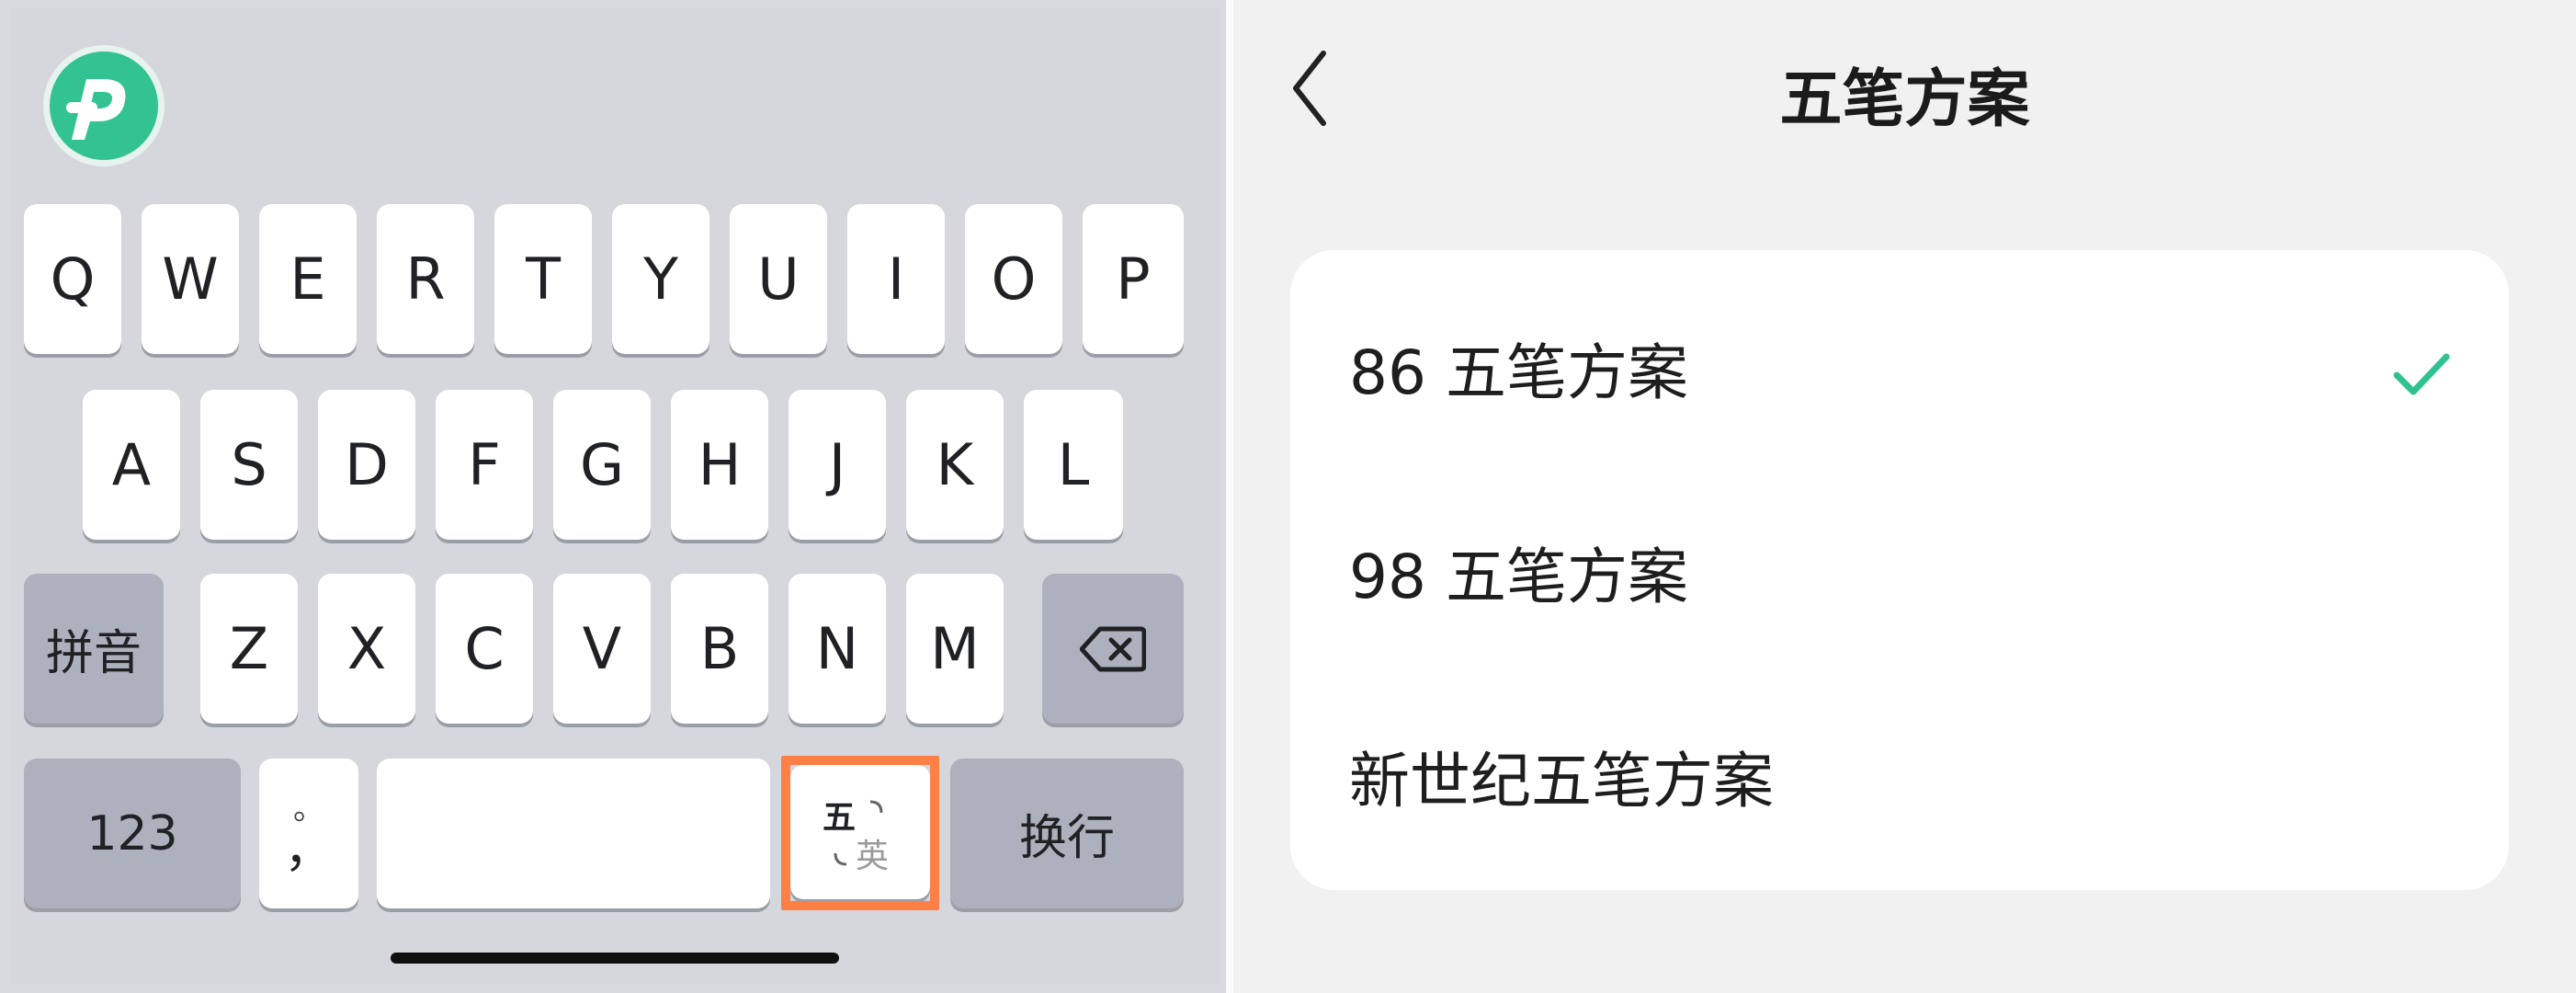 Image resolution: width=2576 pixels, height=993 pixels. I want to click on key-h: H, so click(719, 465).